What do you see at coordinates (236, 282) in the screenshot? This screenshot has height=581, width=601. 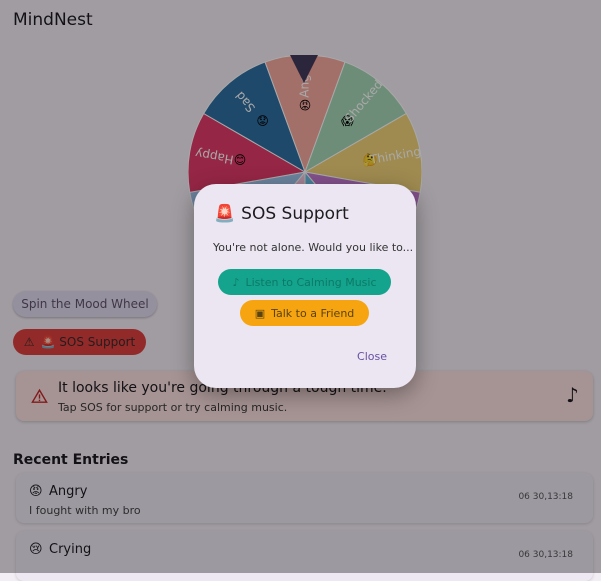 I see `music-note-icon: ♪` at bounding box center [236, 282].